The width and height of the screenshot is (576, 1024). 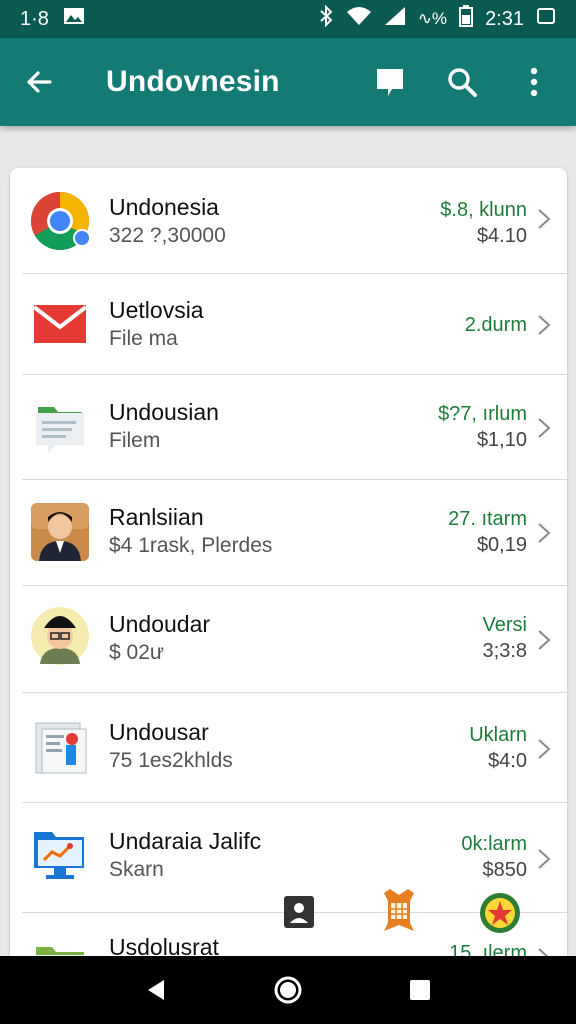 I want to click on item-subtitle: Filem, so click(x=135, y=440).